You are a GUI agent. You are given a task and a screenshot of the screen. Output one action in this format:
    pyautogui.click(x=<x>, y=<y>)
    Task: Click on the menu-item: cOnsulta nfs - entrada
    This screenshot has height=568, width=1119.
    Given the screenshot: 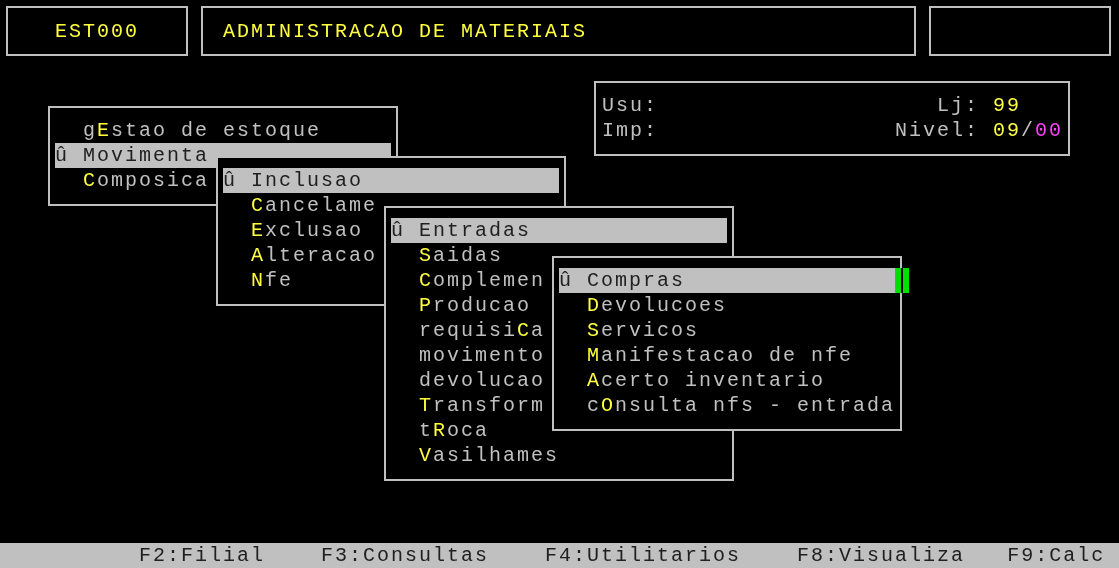 What is the action you would take?
    pyautogui.click(x=727, y=405)
    